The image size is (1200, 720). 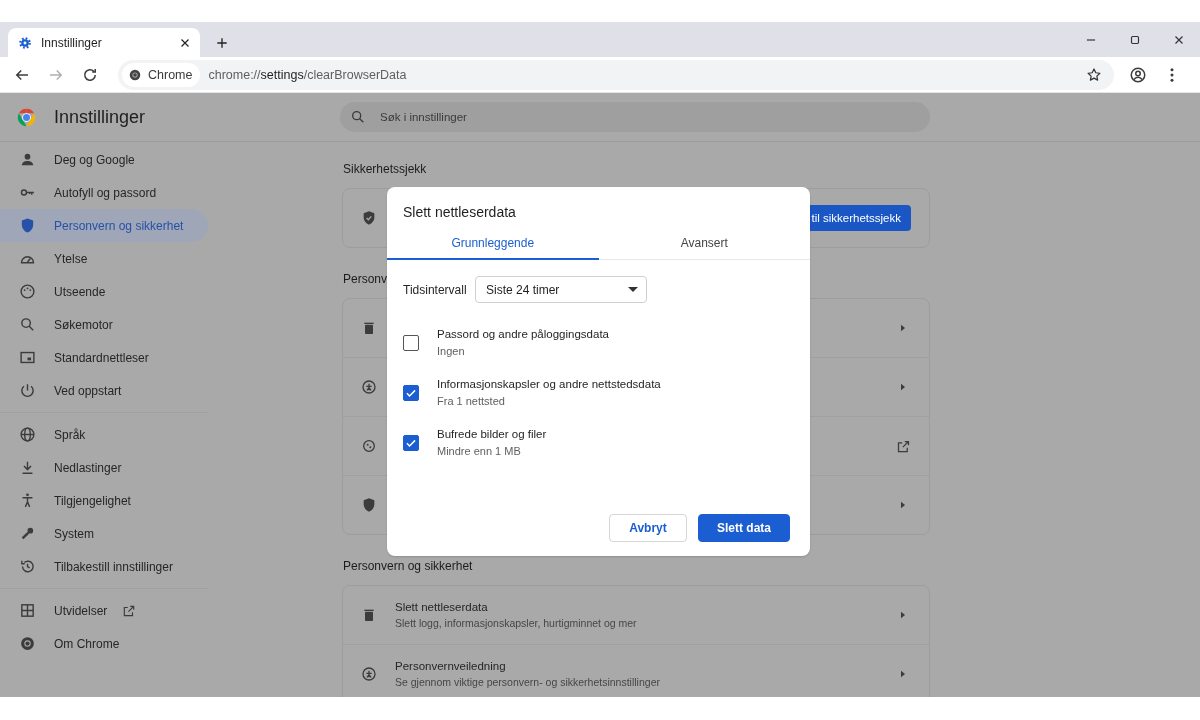 What do you see at coordinates (549, 384) in the screenshot?
I see `option-label: Informasjonskapsler og andre nettstedsdata` at bounding box center [549, 384].